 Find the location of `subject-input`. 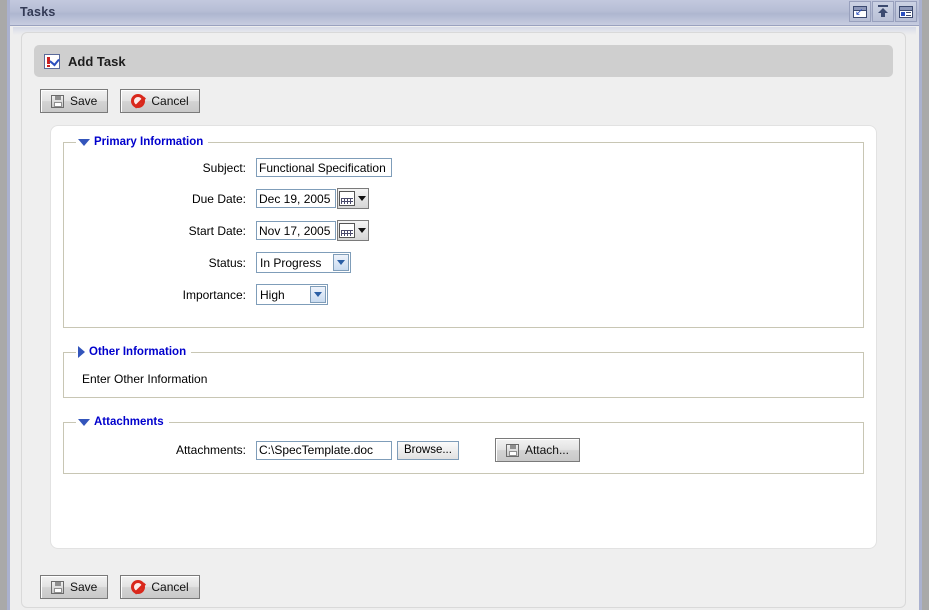

subject-input is located at coordinates (324, 167).